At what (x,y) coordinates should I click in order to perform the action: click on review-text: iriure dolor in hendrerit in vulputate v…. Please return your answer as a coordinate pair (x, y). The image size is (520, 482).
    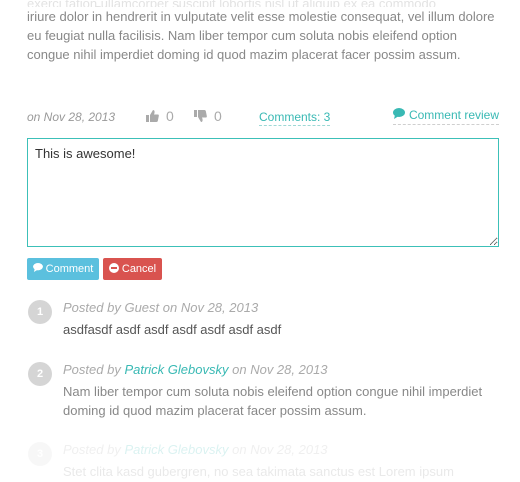
    Looking at the image, I should click on (261, 35).